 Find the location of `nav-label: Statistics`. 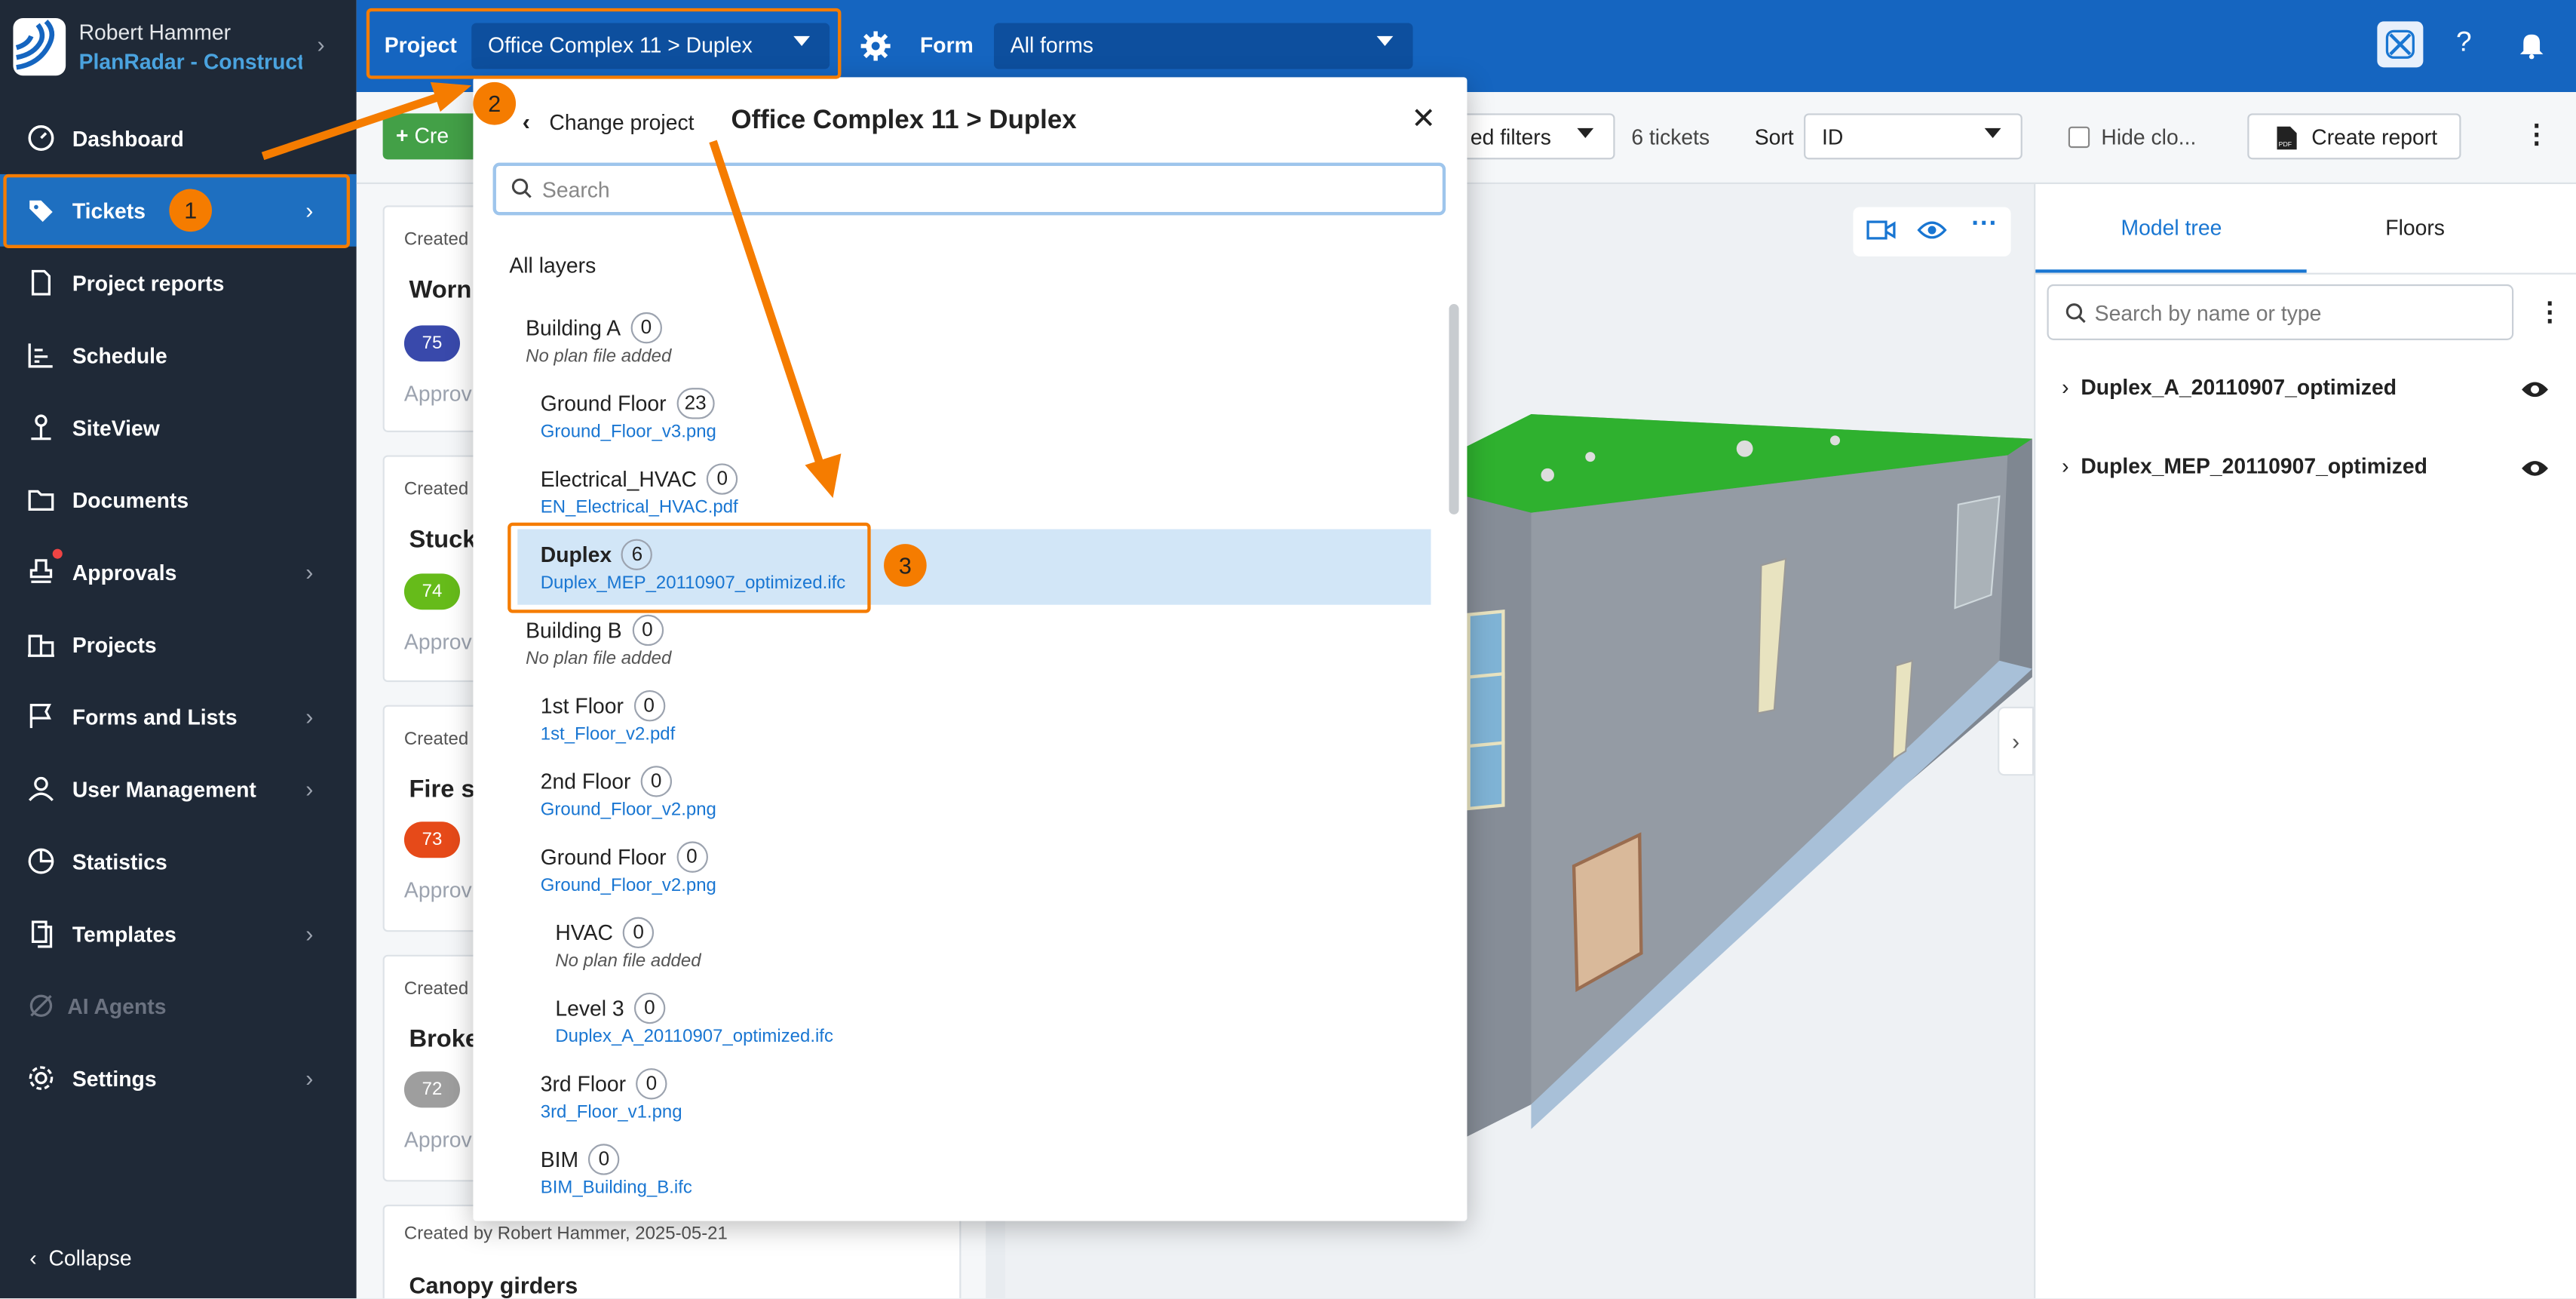

nav-label: Statistics is located at coordinates (119, 862).